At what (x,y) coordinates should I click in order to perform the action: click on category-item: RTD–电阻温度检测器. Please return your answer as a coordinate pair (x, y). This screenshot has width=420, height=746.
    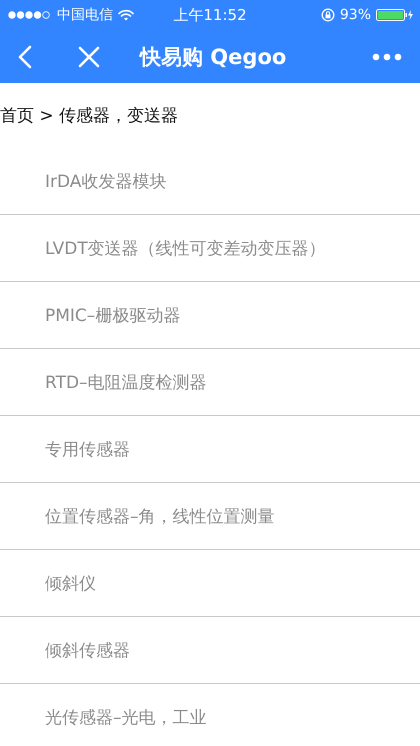
    Looking at the image, I should click on (210, 382).